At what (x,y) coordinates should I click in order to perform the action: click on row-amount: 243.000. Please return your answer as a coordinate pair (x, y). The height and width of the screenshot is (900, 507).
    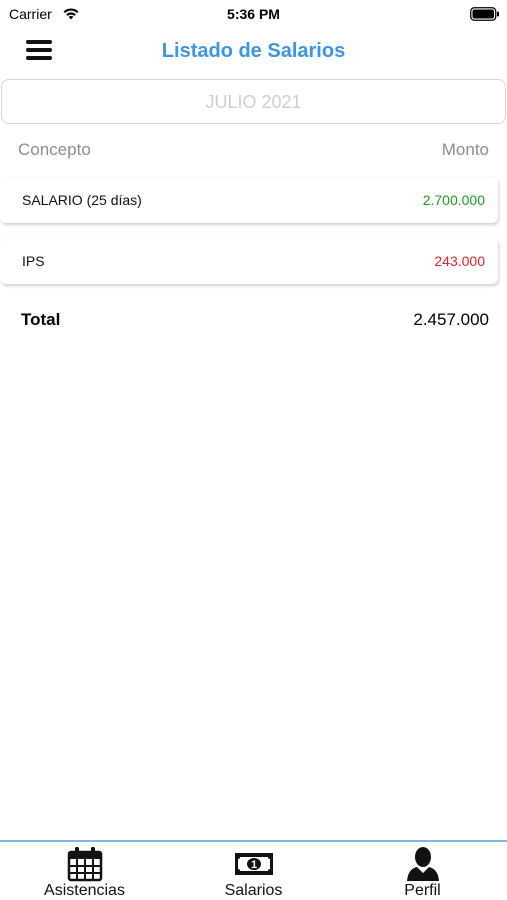
    Looking at the image, I should click on (459, 261).